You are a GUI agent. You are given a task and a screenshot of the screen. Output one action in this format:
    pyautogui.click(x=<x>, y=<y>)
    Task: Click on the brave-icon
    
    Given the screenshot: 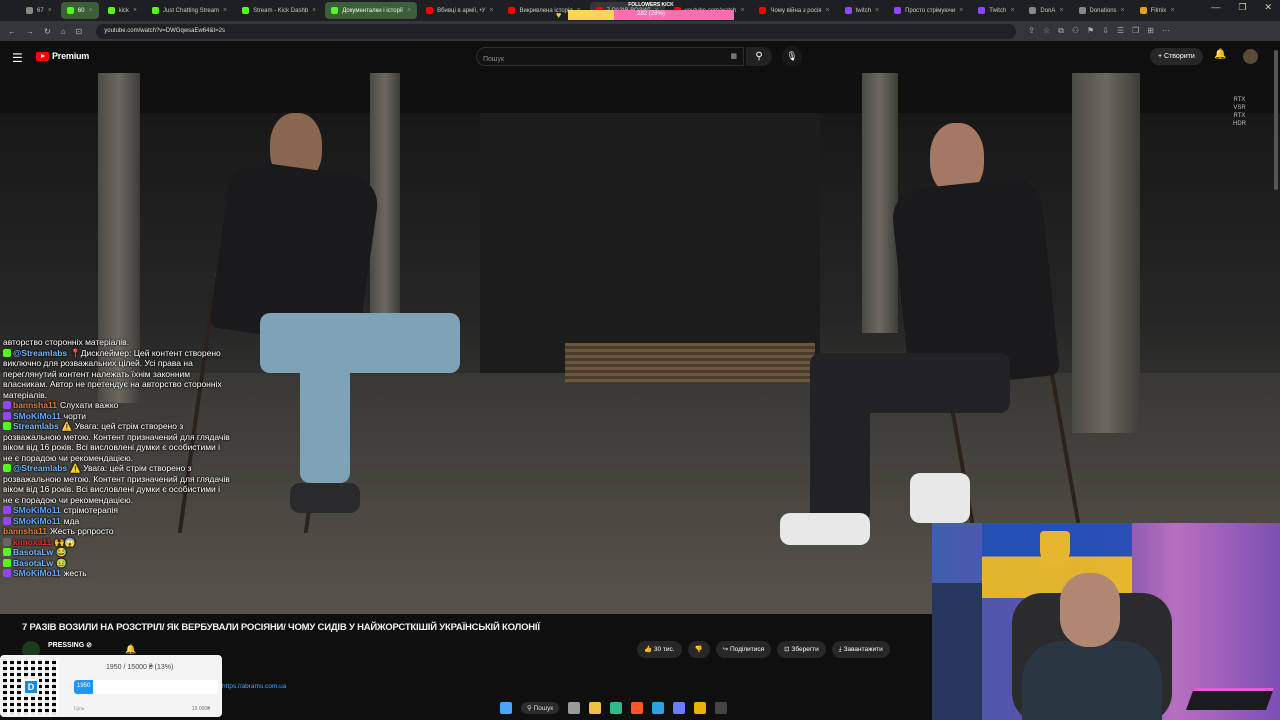 What is the action you would take?
    pyautogui.click(x=637, y=708)
    